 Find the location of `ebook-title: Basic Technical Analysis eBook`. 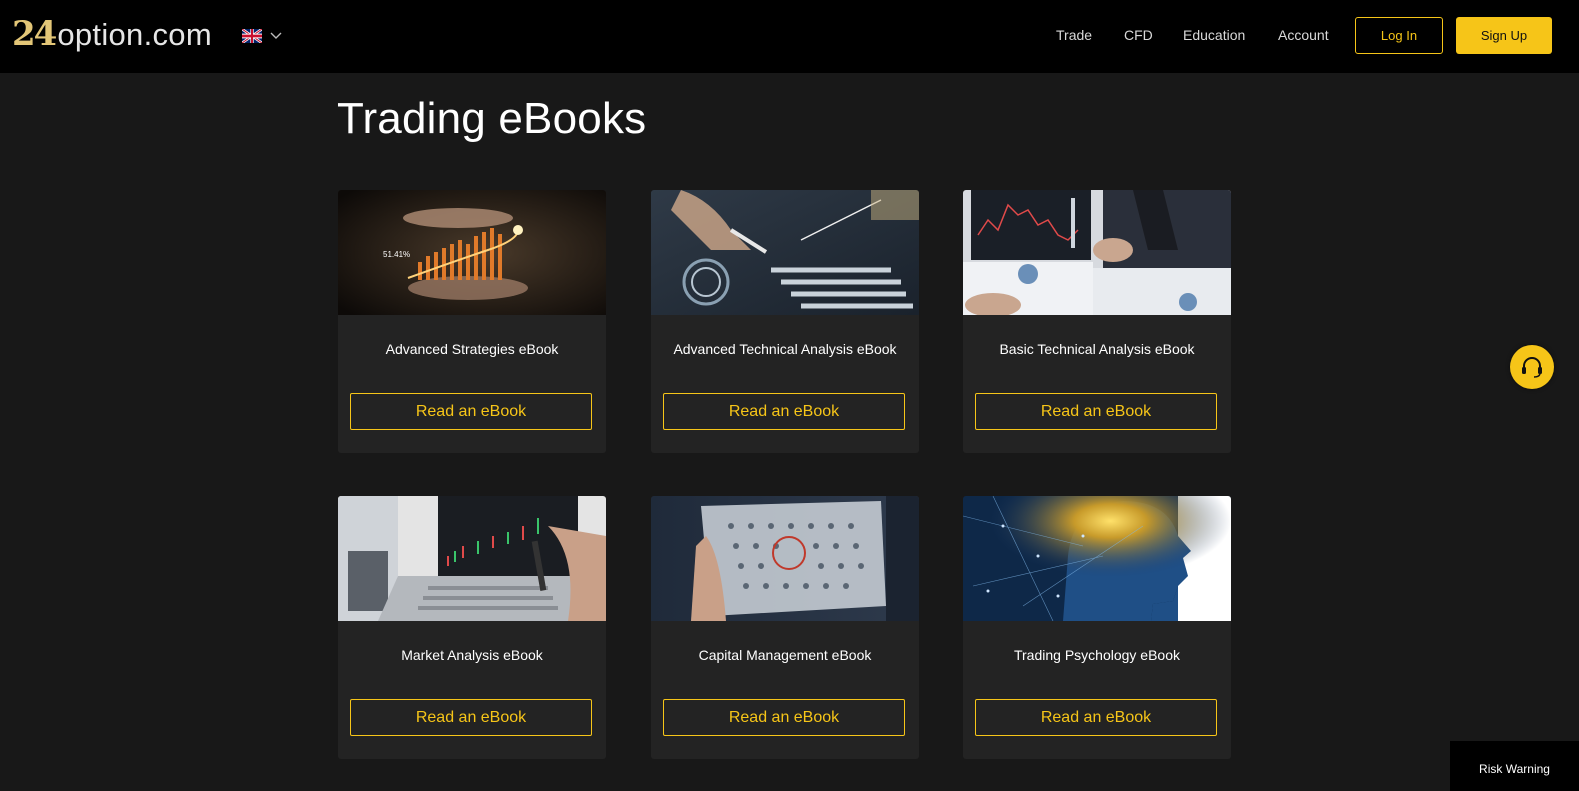

ebook-title: Basic Technical Analysis eBook is located at coordinates (1097, 349).